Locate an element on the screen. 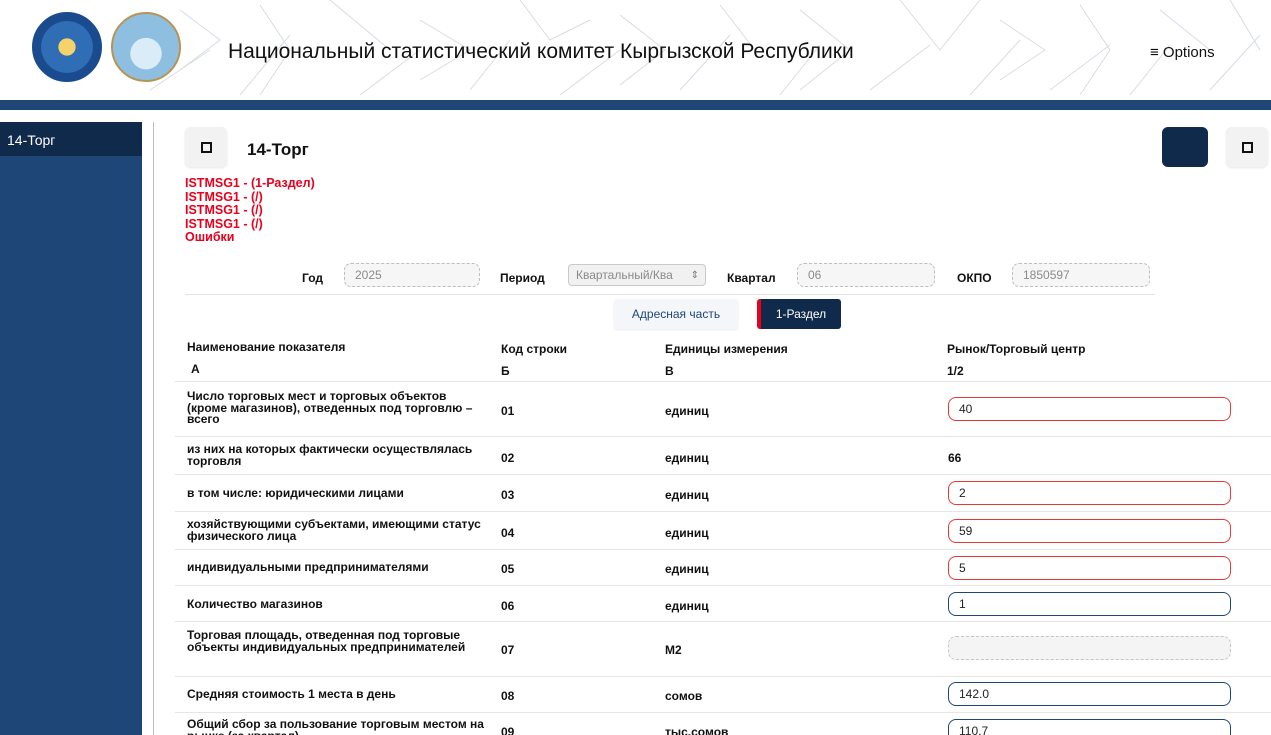 The height and width of the screenshot is (735, 1271). sidebar-item-14-torg: 14-Торг is located at coordinates (71, 139).